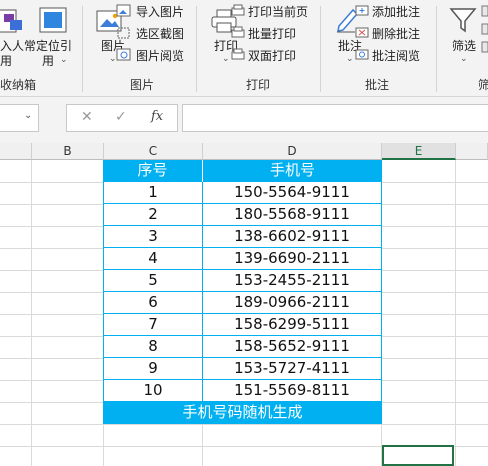  What do you see at coordinates (292, 237) in the screenshot?
I see `table-cell-phone: 138-6602-9111` at bounding box center [292, 237].